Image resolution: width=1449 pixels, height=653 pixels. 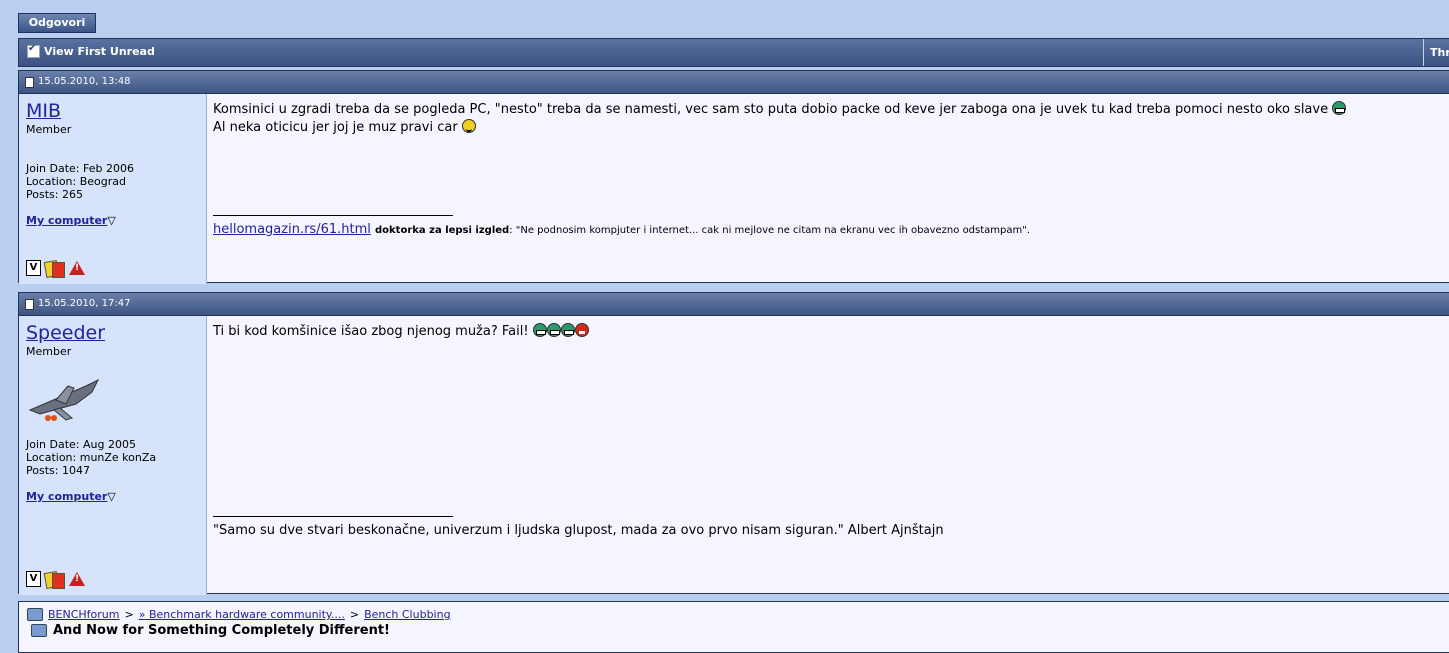 I want to click on username-link: MIB, so click(x=112, y=111).